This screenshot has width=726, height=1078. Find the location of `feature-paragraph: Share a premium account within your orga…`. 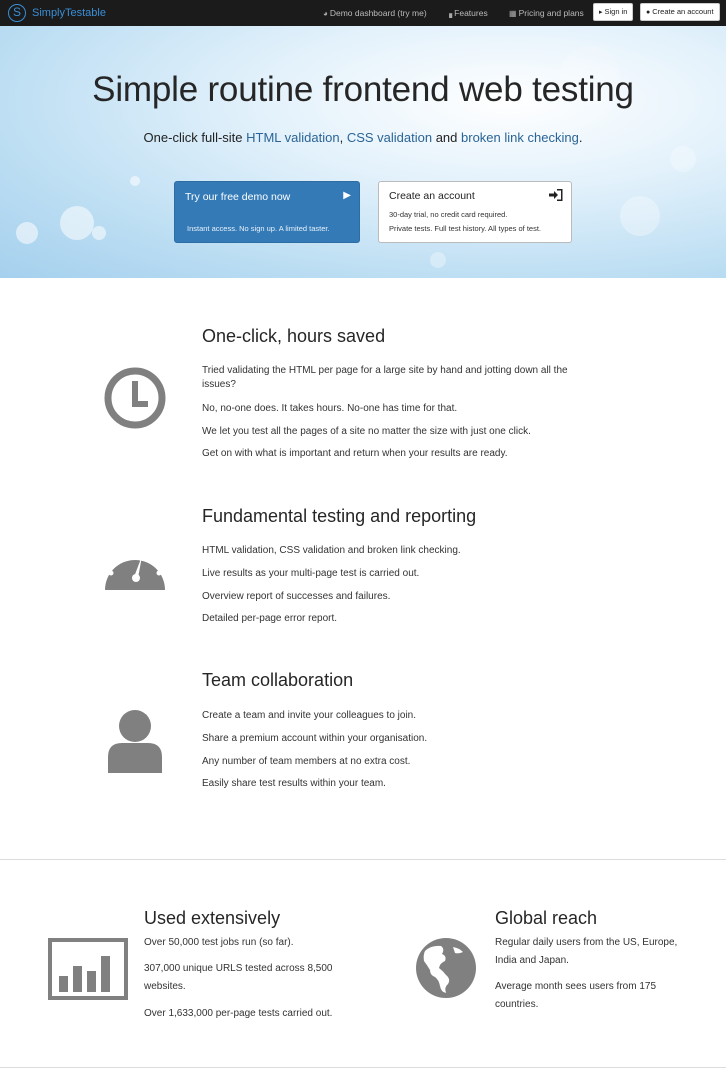

feature-paragraph: Share a premium account within your orga… is located at coordinates (315, 738).